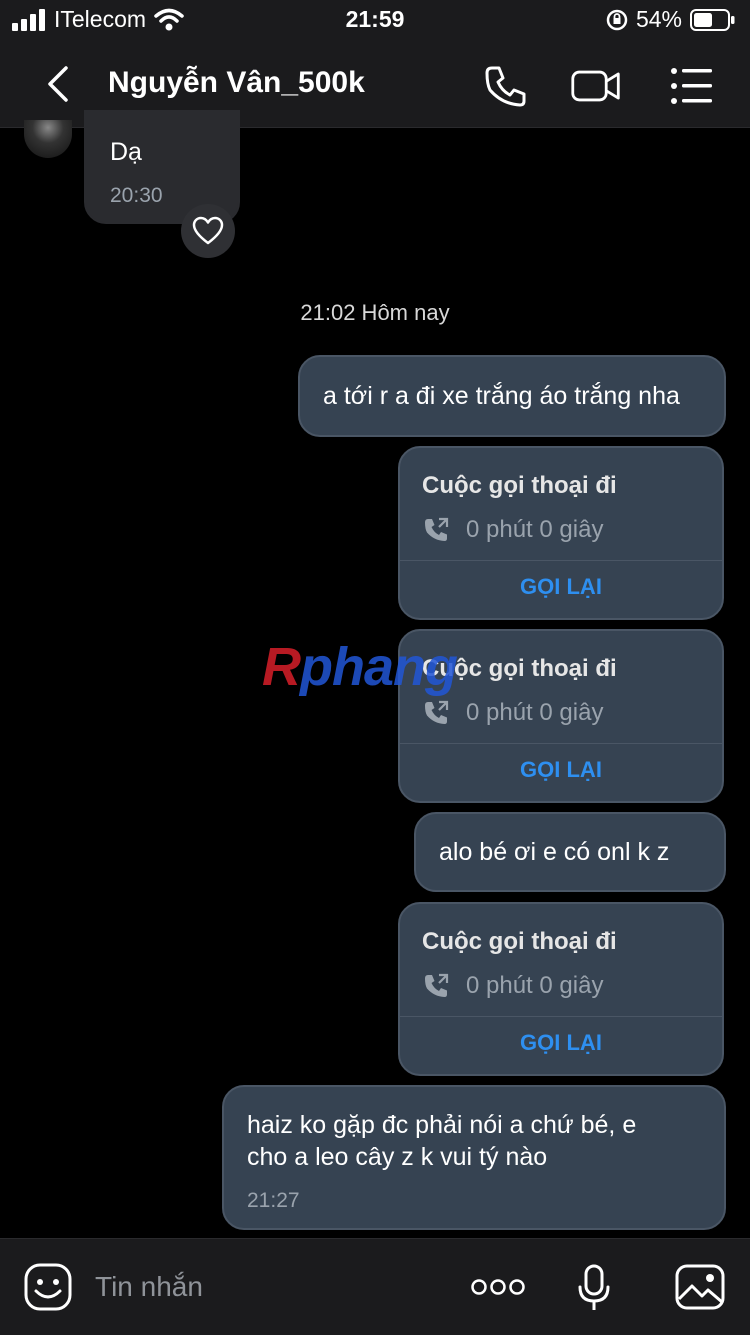 This screenshot has height=1335, width=750. What do you see at coordinates (48, 1287) in the screenshot?
I see `sticker-icon` at bounding box center [48, 1287].